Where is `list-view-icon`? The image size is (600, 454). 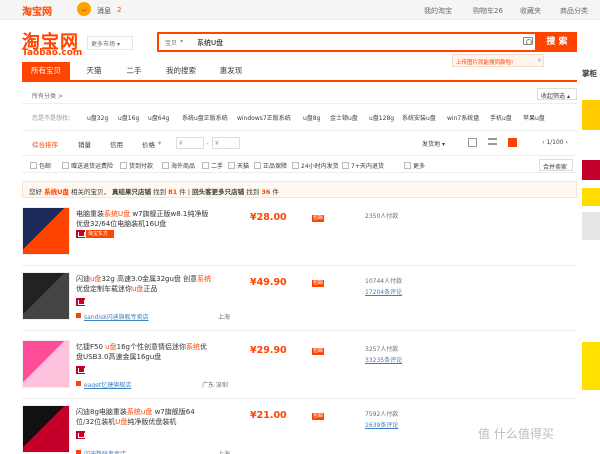 list-view-icon is located at coordinates (492, 141).